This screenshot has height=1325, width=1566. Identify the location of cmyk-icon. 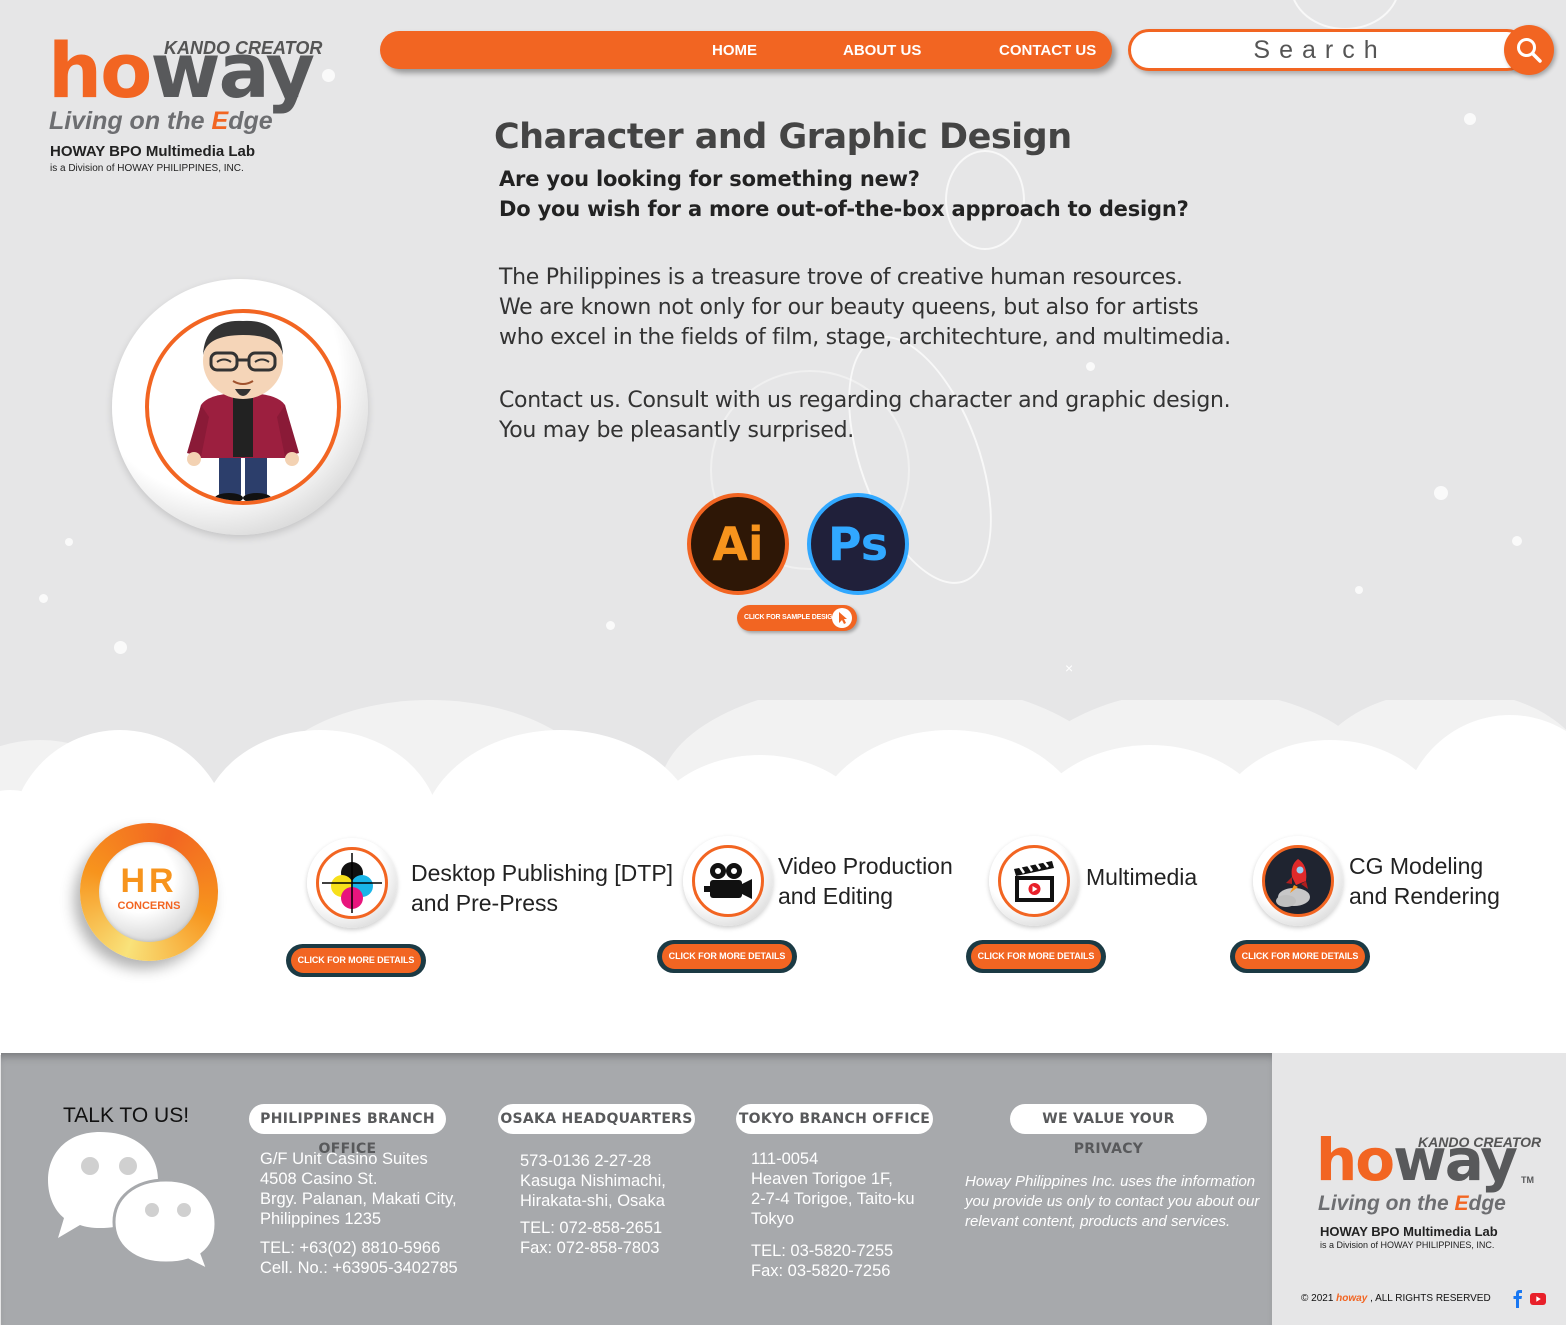
(352, 883).